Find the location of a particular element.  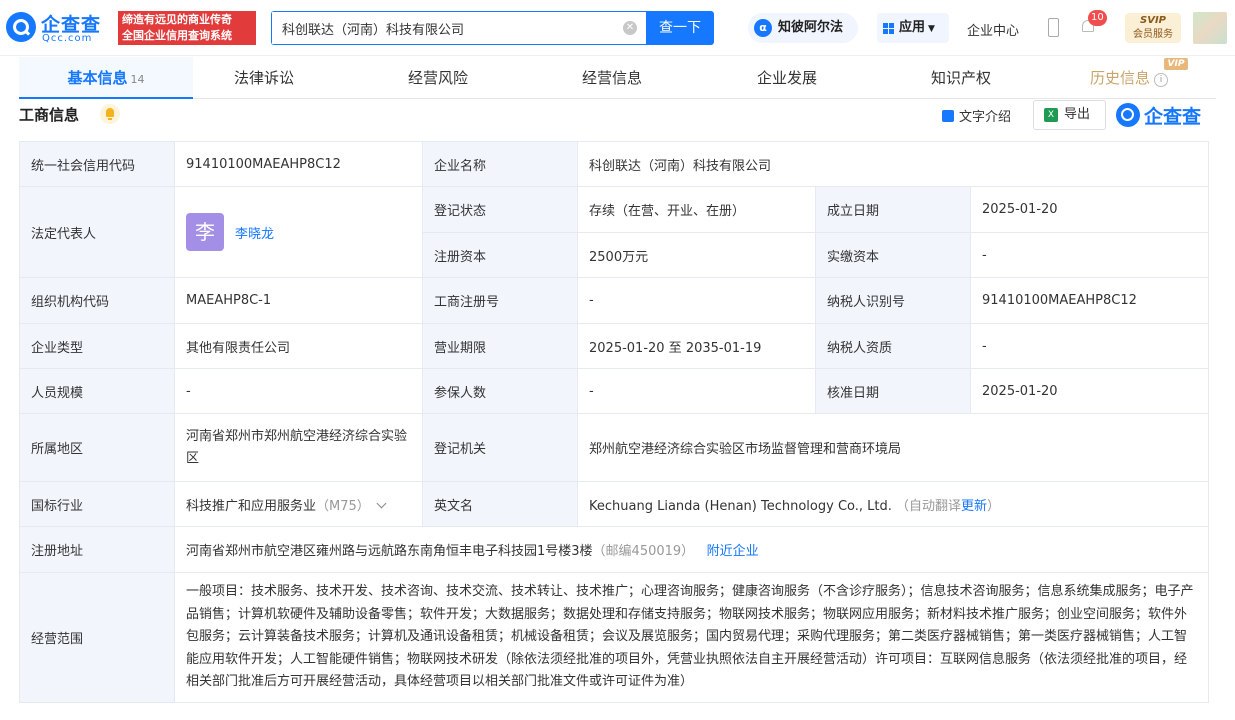

bell-tip-icon is located at coordinates (110, 114).